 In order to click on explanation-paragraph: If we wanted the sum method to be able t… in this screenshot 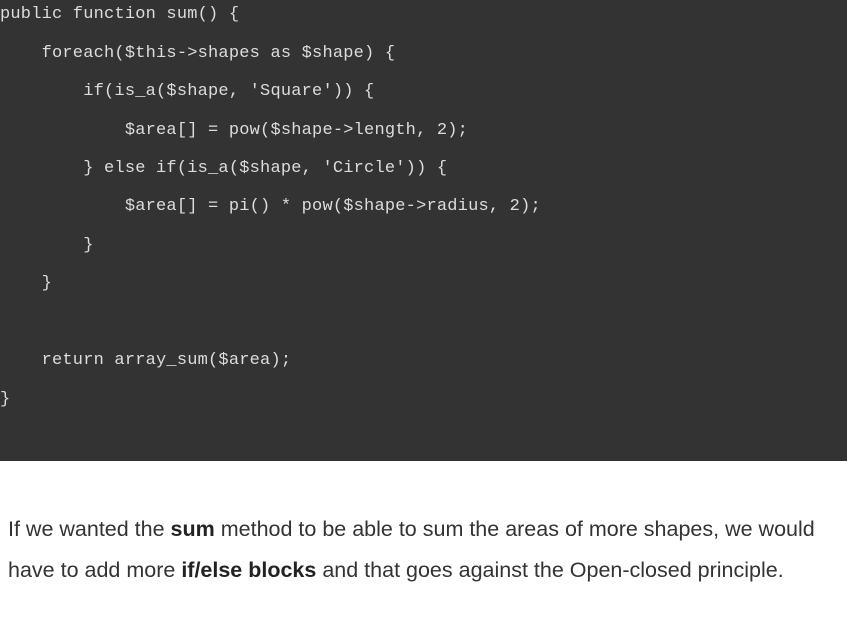, I will do `click(425, 550)`.